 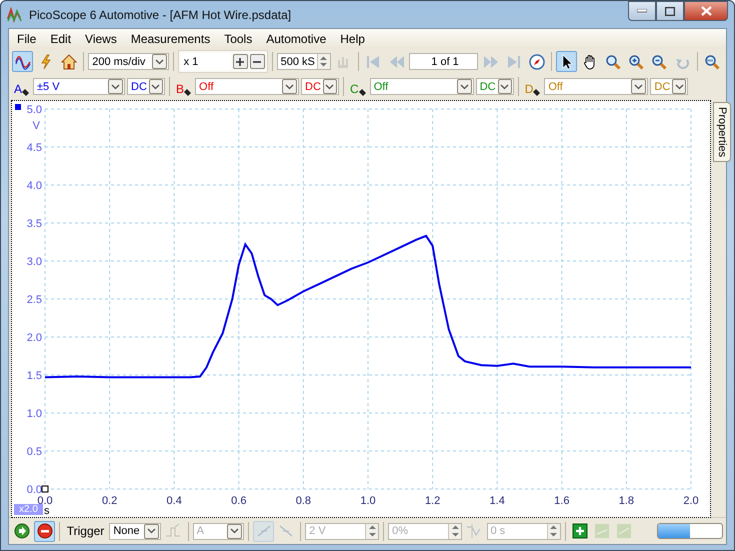 What do you see at coordinates (34, 490) in the screenshot?
I see `y-tick-label: 0.0` at bounding box center [34, 490].